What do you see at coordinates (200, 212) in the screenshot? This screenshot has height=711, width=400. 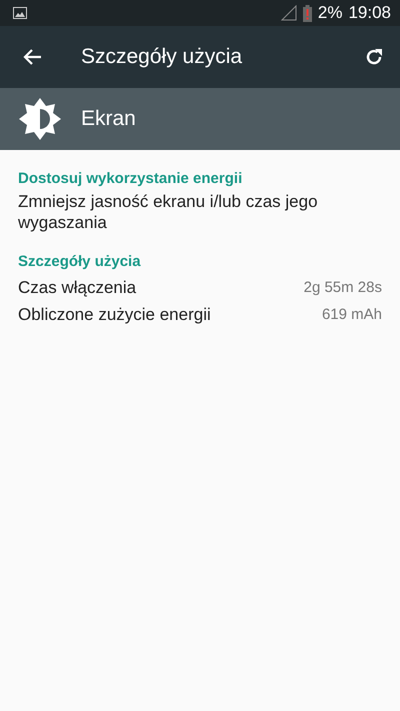 I see `suggestion-text: Zmniejsz jasność ekranu i/lub czas jego wygaszania` at bounding box center [200, 212].